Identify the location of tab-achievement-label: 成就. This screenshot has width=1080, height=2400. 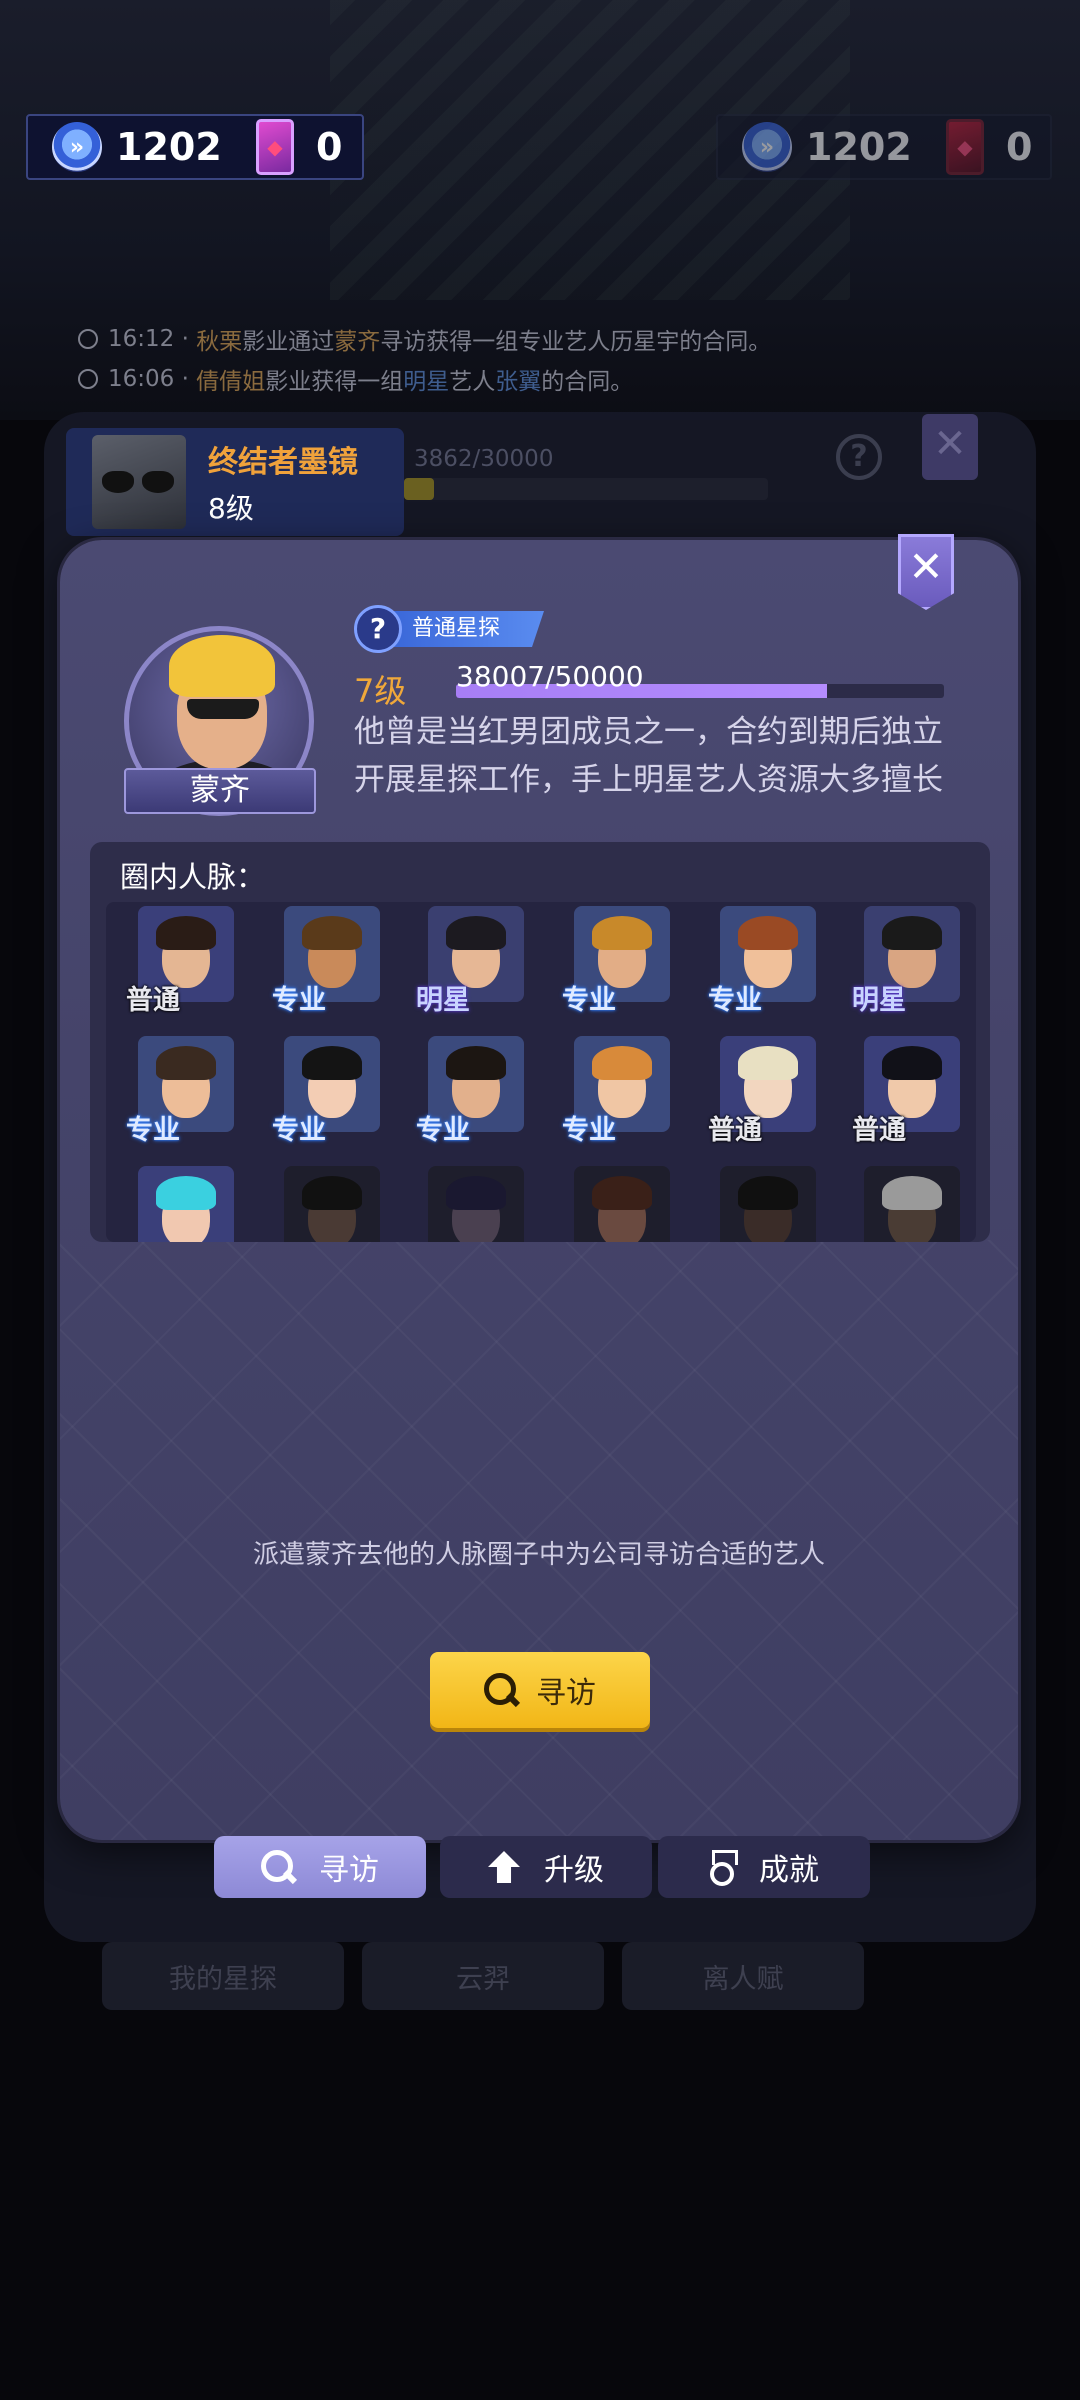
(789, 1870).